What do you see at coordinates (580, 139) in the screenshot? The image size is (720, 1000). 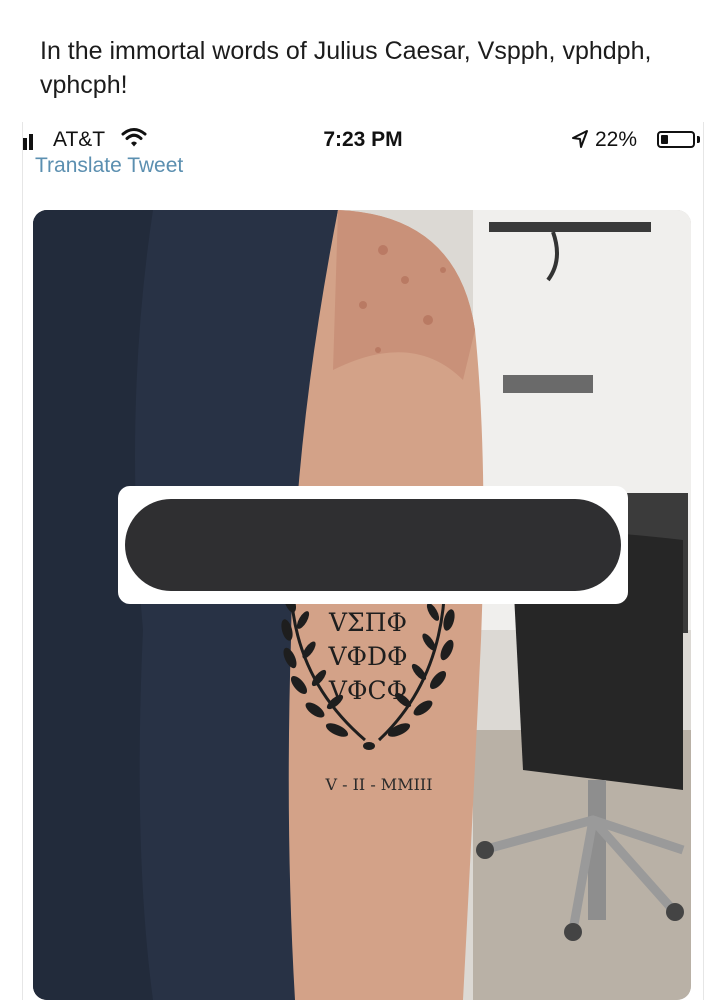 I see `location-arrow-icon` at bounding box center [580, 139].